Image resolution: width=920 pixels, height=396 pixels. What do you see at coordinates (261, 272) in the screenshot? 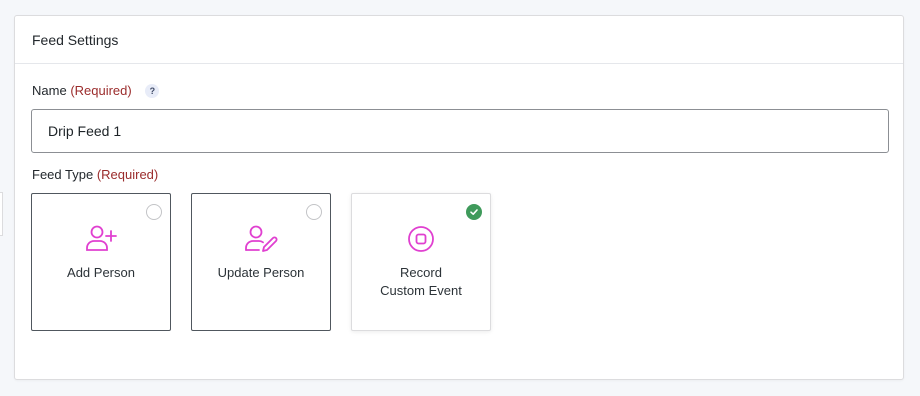
I see `option-label: Update Person` at bounding box center [261, 272].